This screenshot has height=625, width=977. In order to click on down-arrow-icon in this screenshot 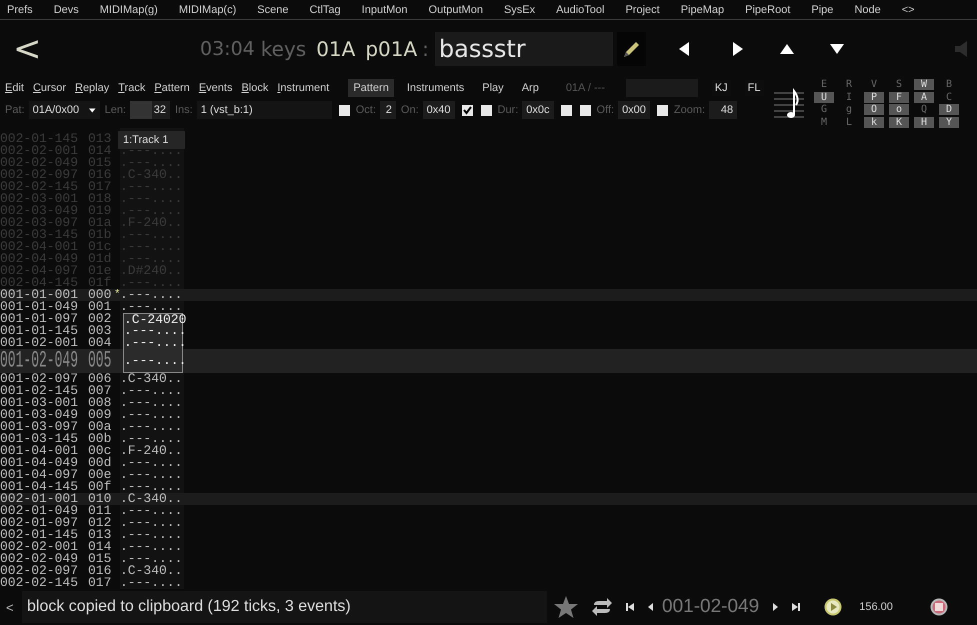, I will do `click(837, 49)`.